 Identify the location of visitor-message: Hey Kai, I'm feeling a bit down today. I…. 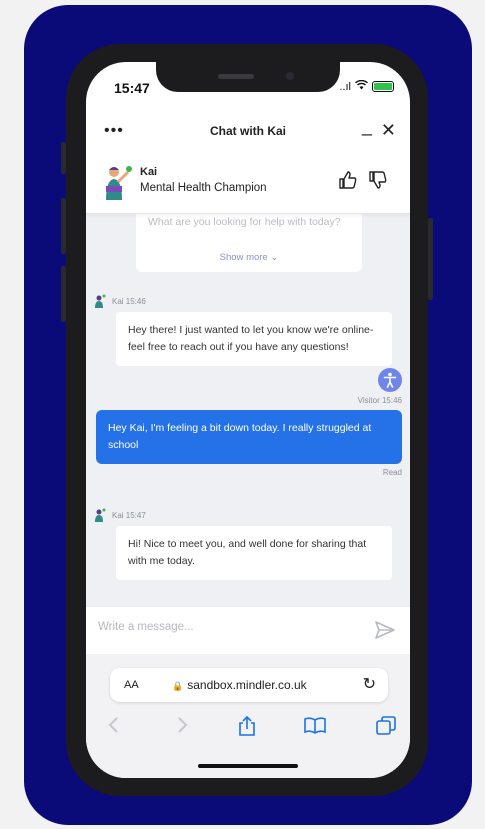
(249, 437).